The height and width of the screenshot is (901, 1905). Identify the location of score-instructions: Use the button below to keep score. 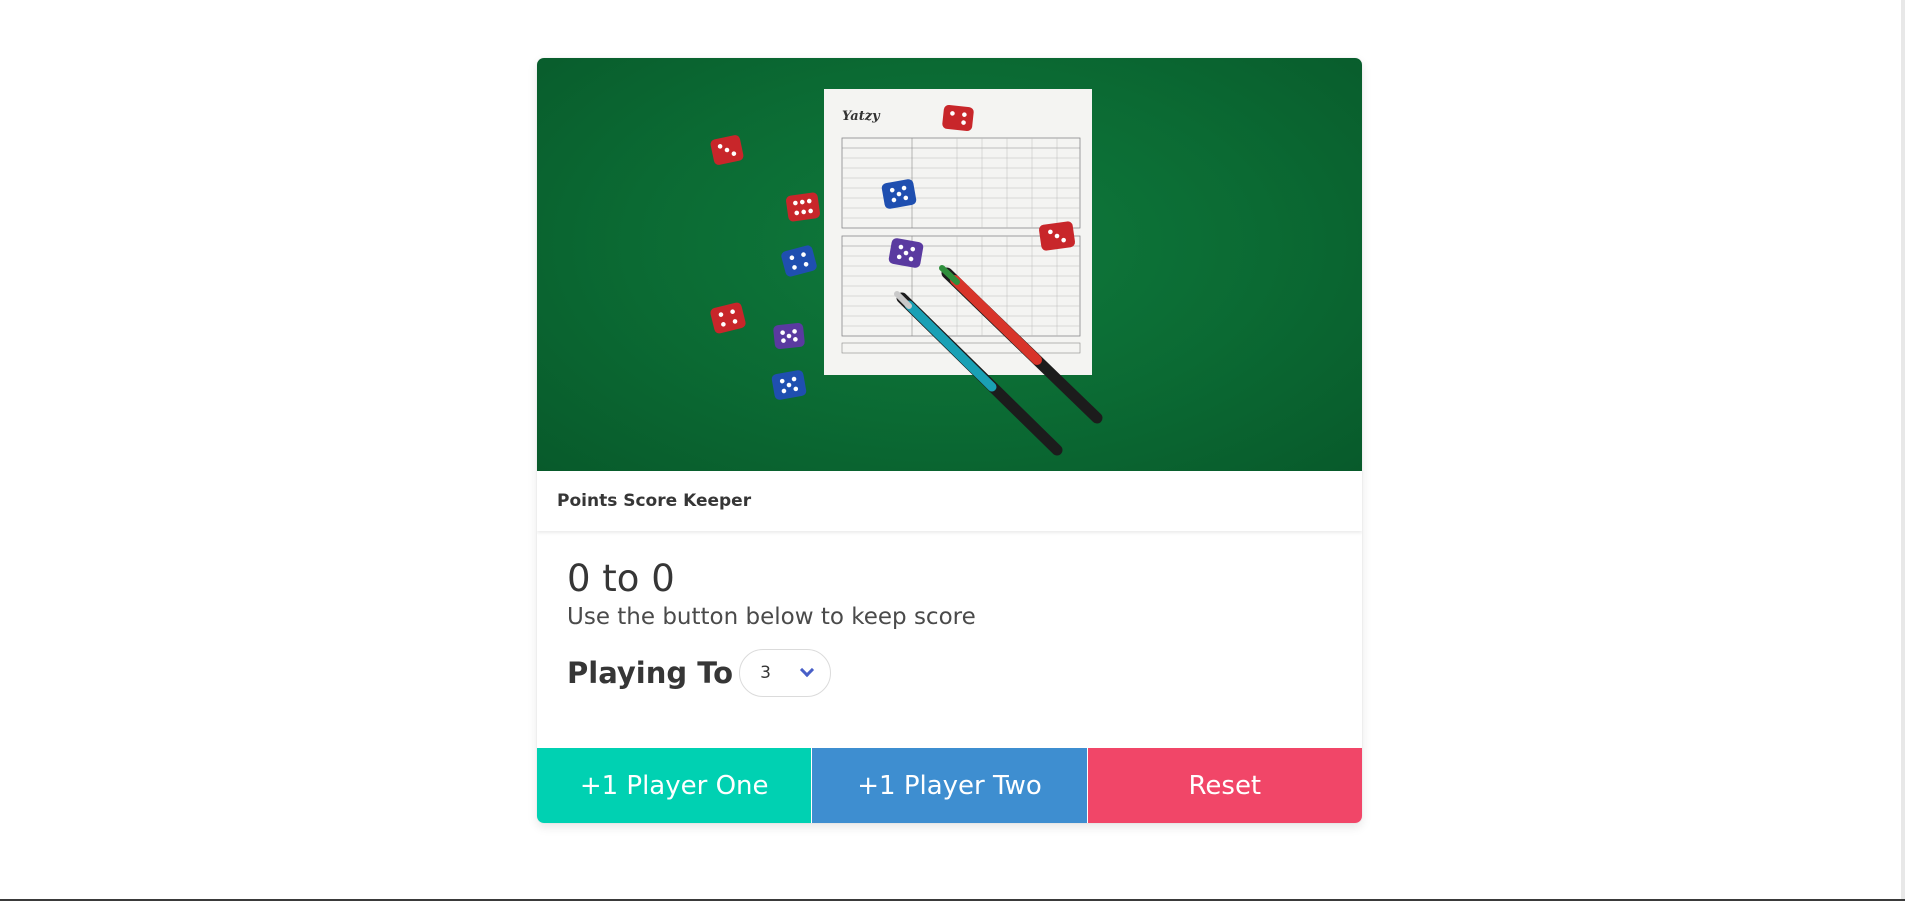
(771, 616).